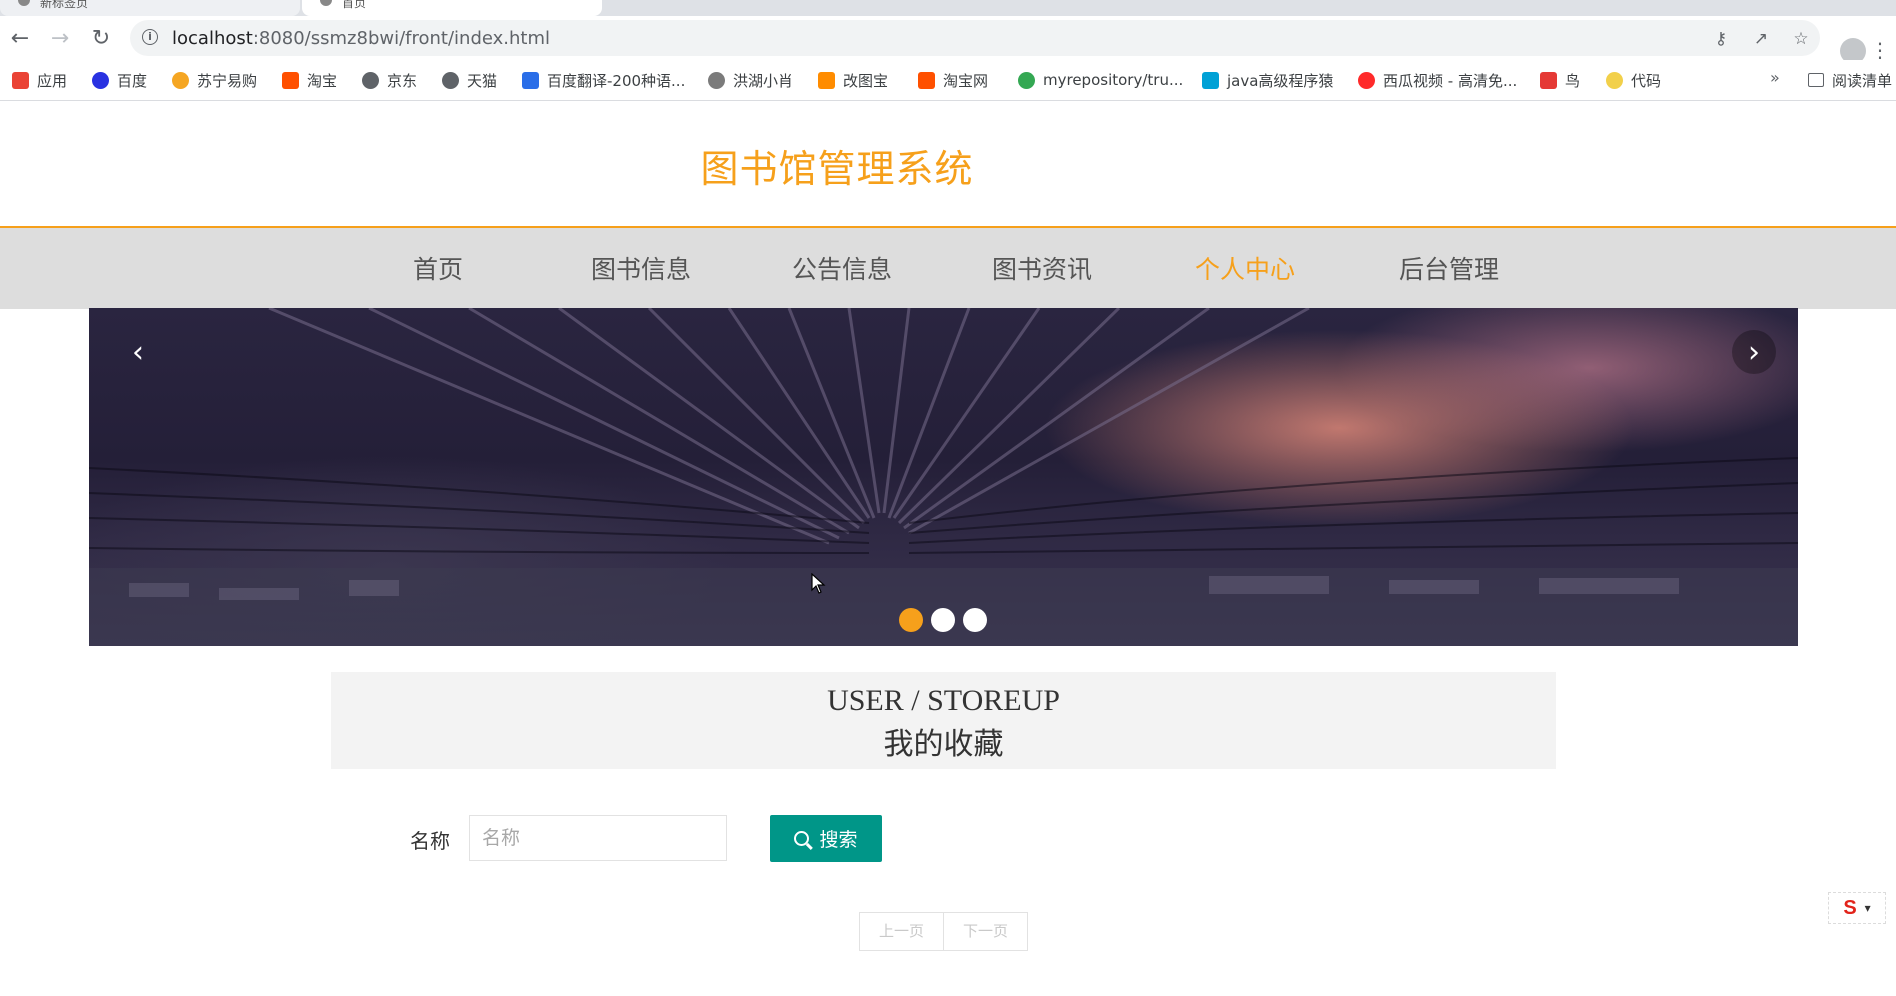 The height and width of the screenshot is (996, 1896). What do you see at coordinates (1280, 80) in the screenshot?
I see `bookmark-label: java高级程序猿` at bounding box center [1280, 80].